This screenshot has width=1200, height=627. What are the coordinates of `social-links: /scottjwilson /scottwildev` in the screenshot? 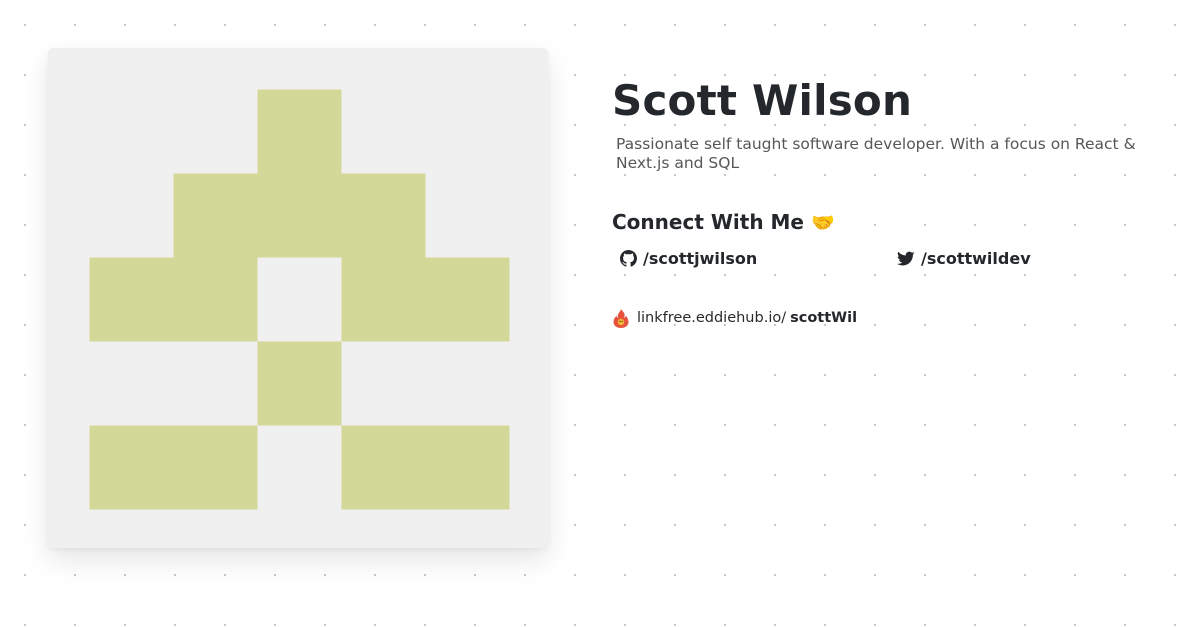 It's located at (882, 261).